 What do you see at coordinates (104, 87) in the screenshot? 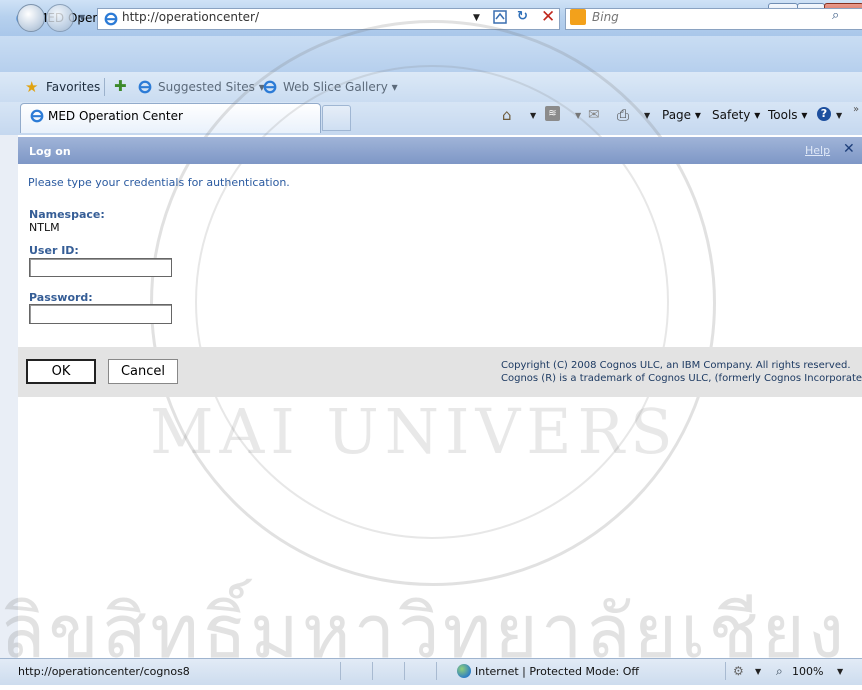
I see `favorites-separator` at bounding box center [104, 87].